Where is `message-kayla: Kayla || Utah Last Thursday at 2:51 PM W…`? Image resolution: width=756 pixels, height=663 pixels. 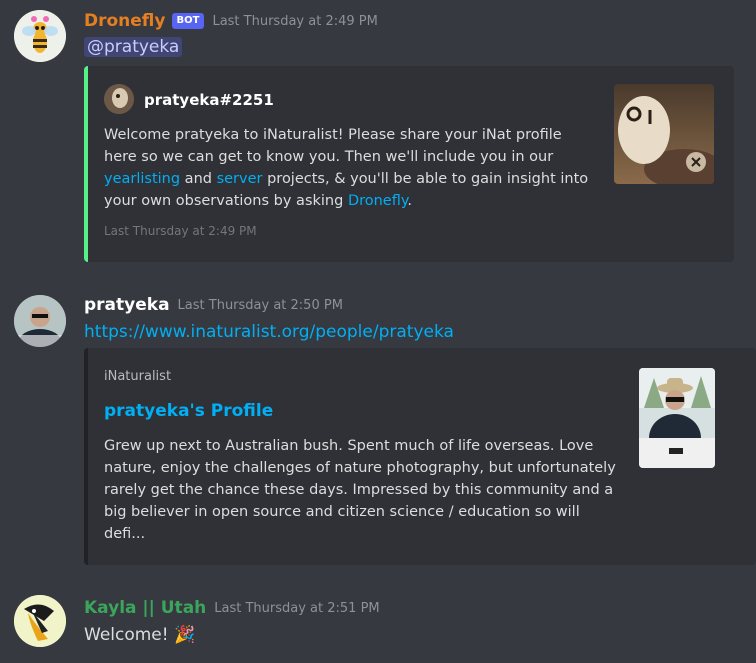 message-kayla: Kayla || Utah Last Thursday at 2:51 PM W… is located at coordinates (378, 624).